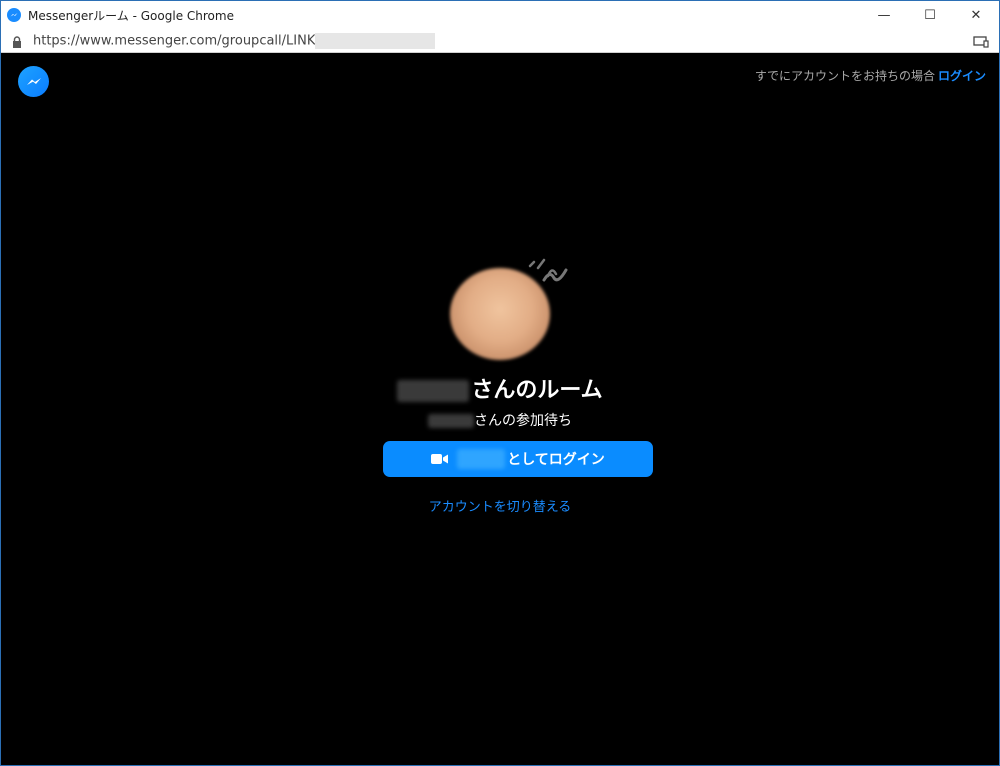  Describe the element at coordinates (981, 41) in the screenshot. I see `cast-icon` at that location.